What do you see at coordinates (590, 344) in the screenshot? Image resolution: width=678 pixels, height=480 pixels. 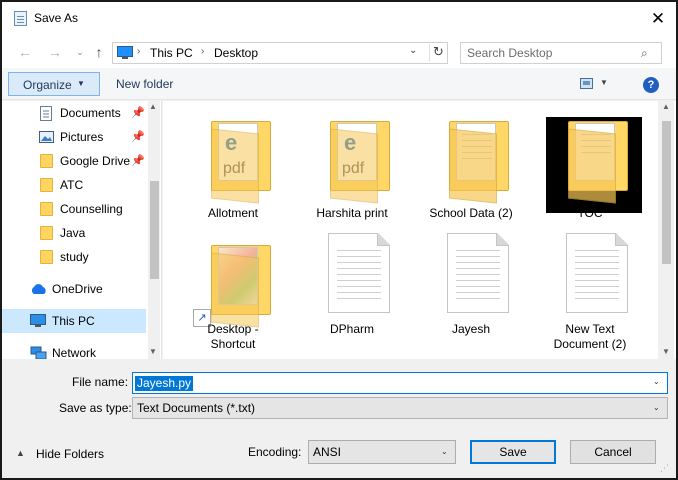 I see `file-name-line2: Document (2)` at bounding box center [590, 344].